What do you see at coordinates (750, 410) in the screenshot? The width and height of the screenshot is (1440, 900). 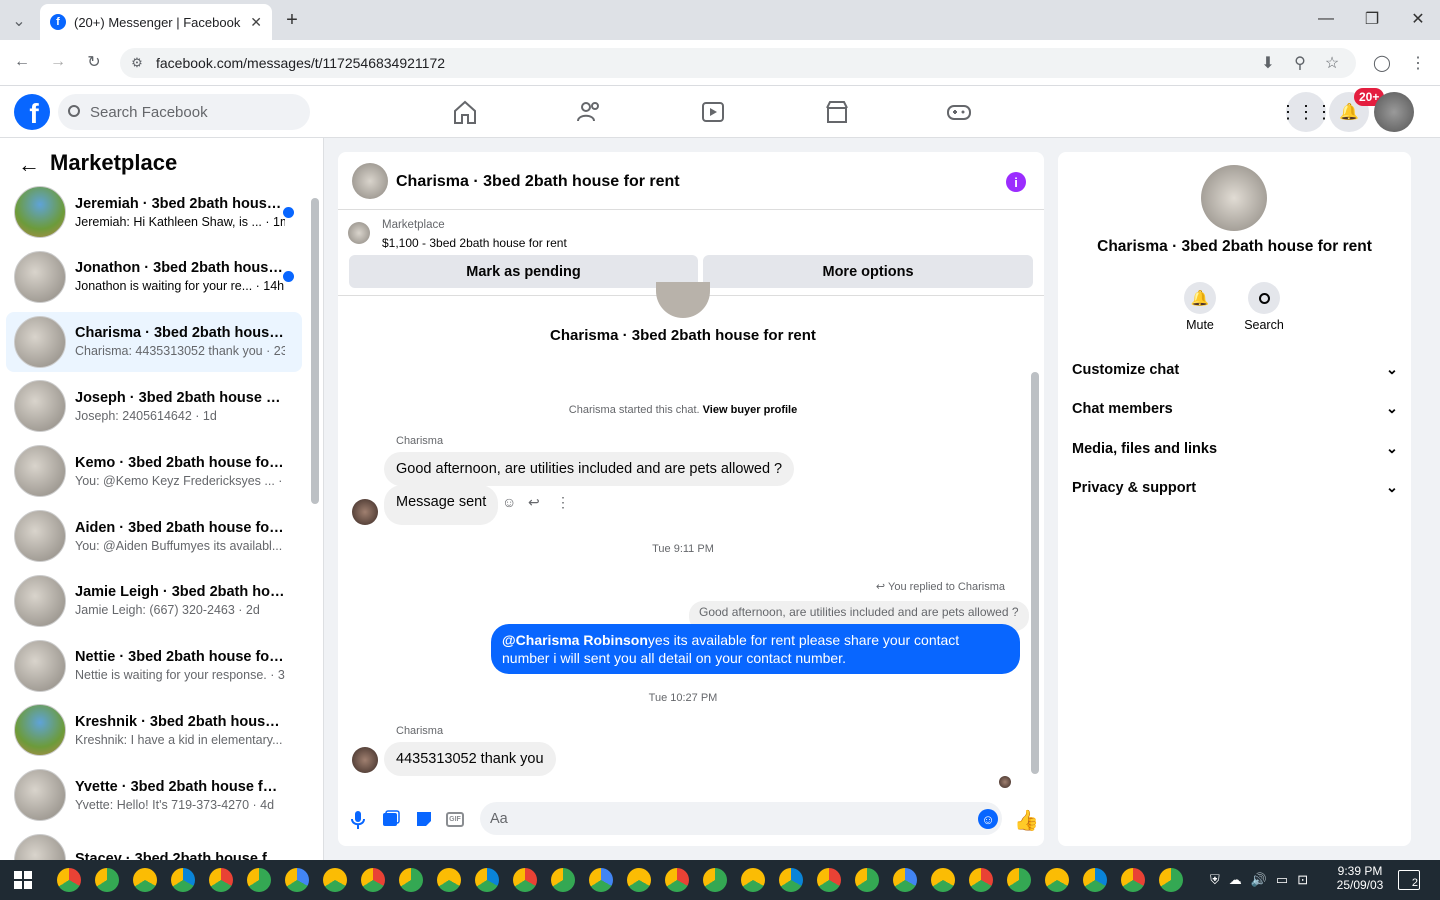 I see `view-buyer-profile-link: View buyer profile` at bounding box center [750, 410].